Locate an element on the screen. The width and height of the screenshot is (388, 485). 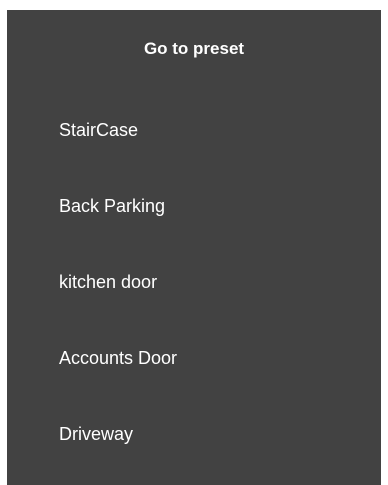
dialog-title: Go to preset is located at coordinates (194, 48).